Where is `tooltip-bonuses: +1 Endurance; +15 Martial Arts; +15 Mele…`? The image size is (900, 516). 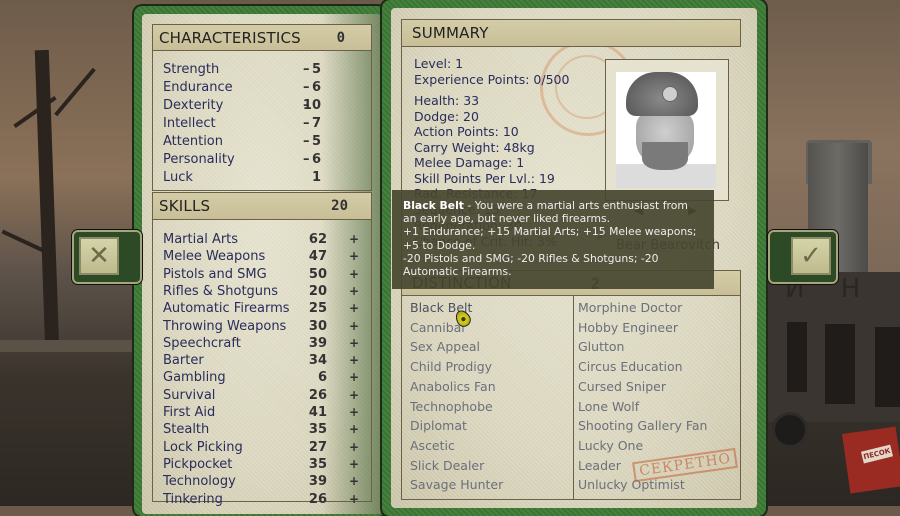 tooltip-bonuses: +1 Endurance; +15 Martial Arts; +15 Mele… is located at coordinates (550, 238).